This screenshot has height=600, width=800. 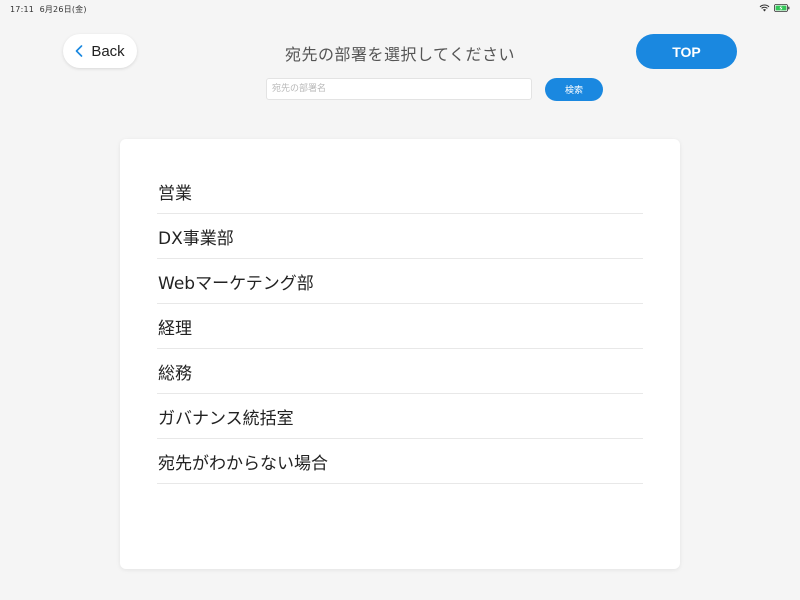 I want to click on search-button: 検索, so click(x=574, y=89).